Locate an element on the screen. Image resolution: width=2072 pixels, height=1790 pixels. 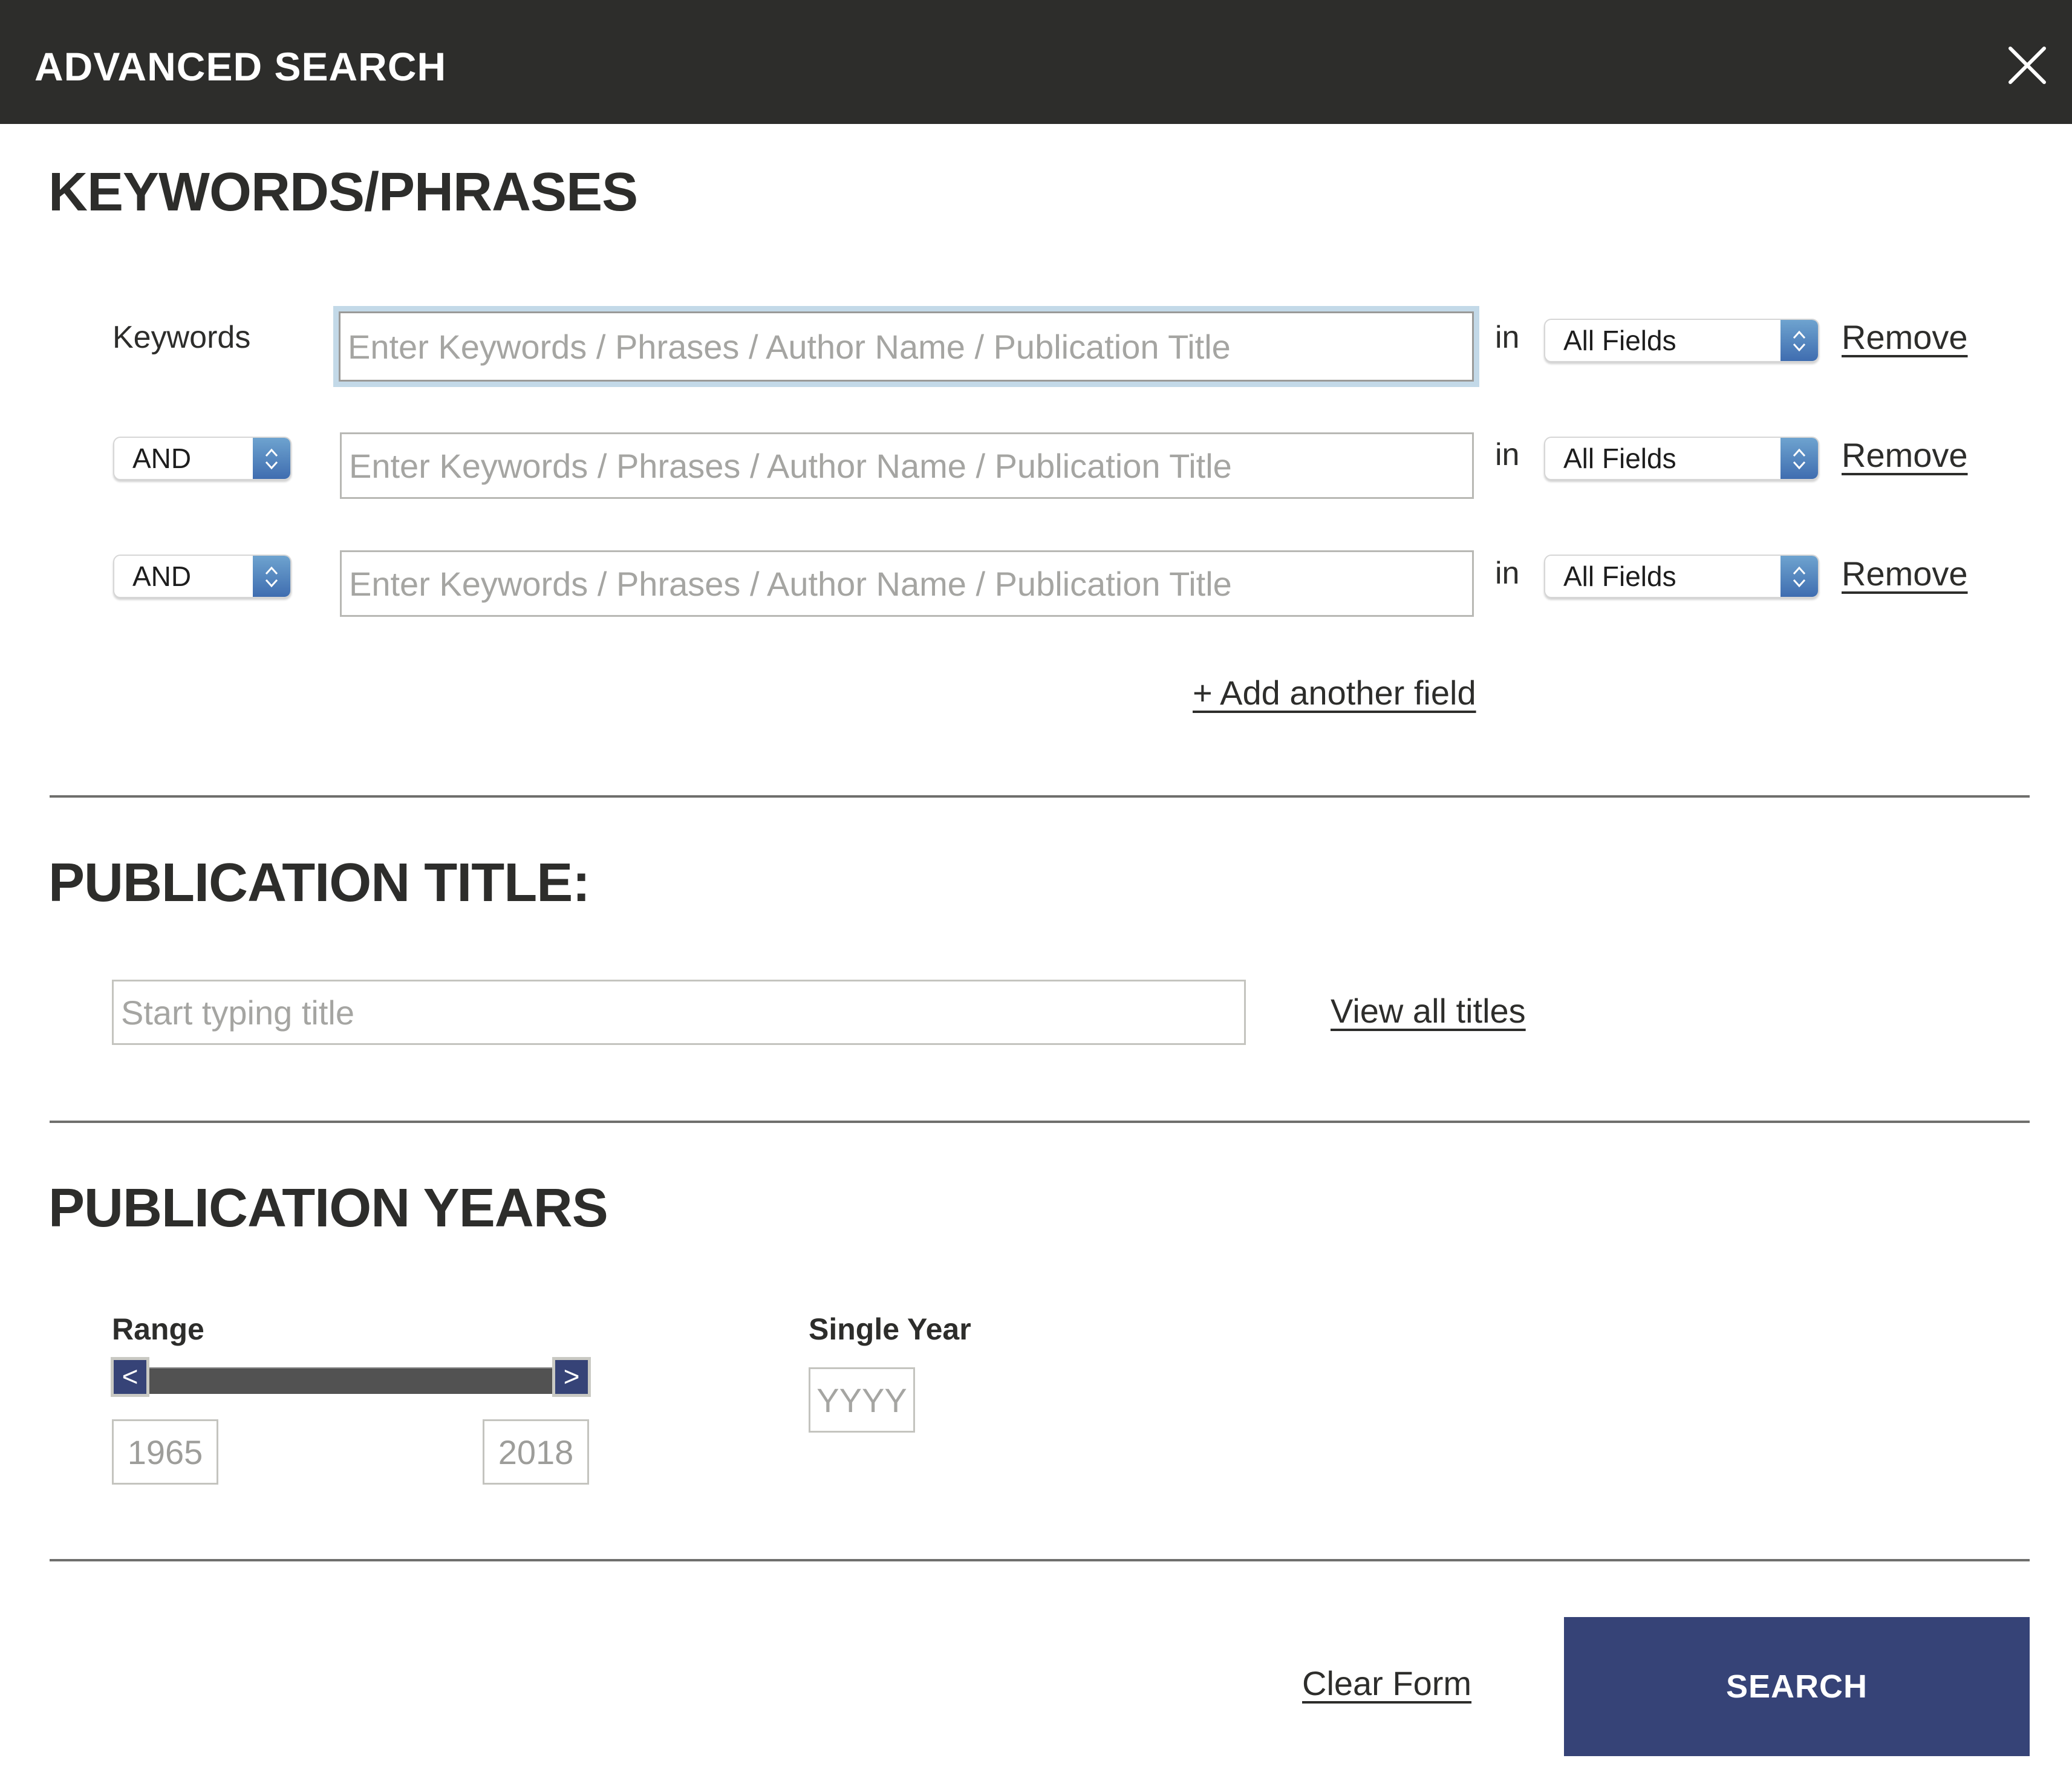
publication-years-heading: PUBLICATION YEARS is located at coordinates (328, 1208).